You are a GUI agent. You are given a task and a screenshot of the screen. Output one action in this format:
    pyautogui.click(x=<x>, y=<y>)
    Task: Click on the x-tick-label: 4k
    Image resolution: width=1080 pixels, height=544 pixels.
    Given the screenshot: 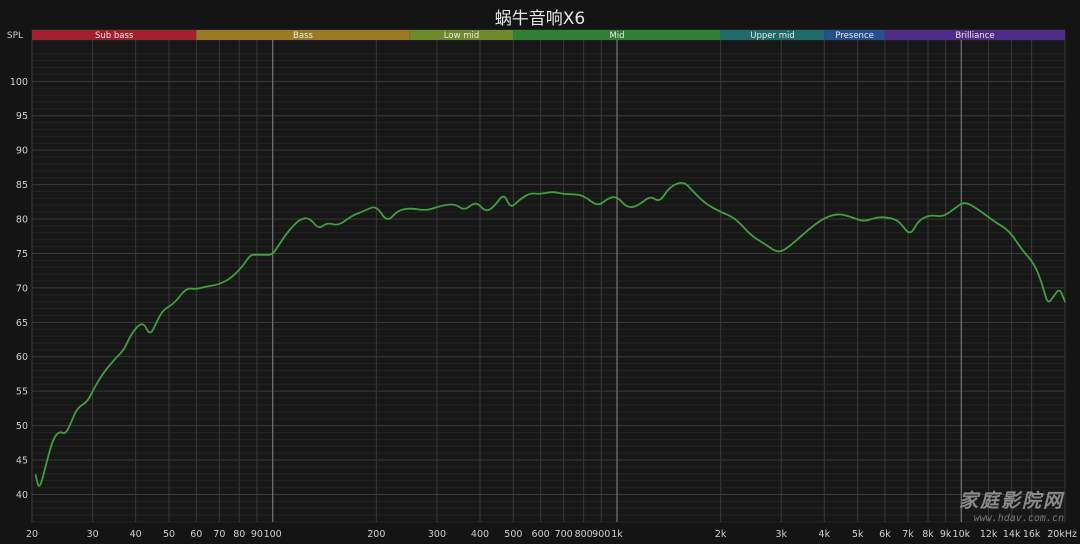 What is the action you would take?
    pyautogui.click(x=825, y=534)
    